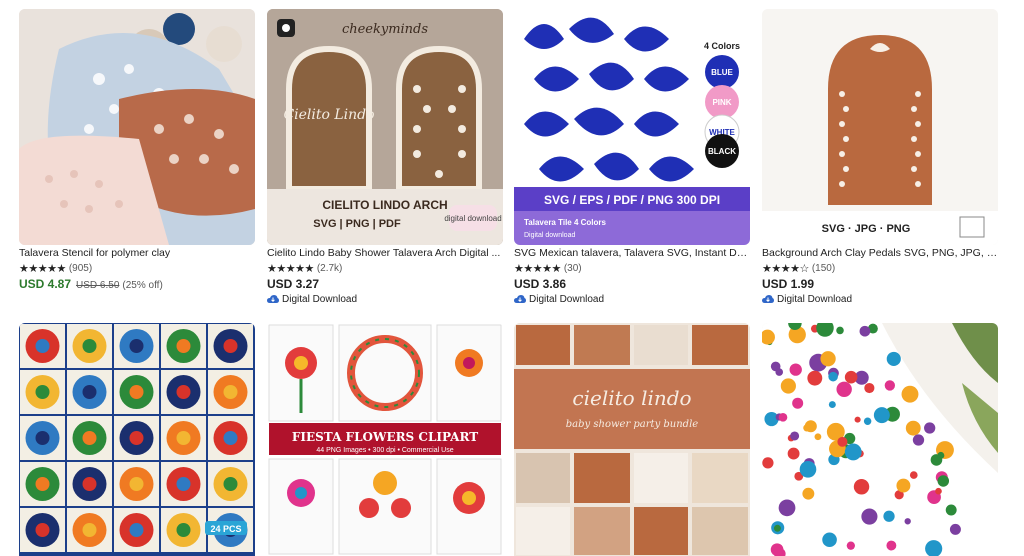 This screenshot has width=1024, height=556. What do you see at coordinates (788, 284) in the screenshot?
I see `price: USD 1.99` at bounding box center [788, 284].